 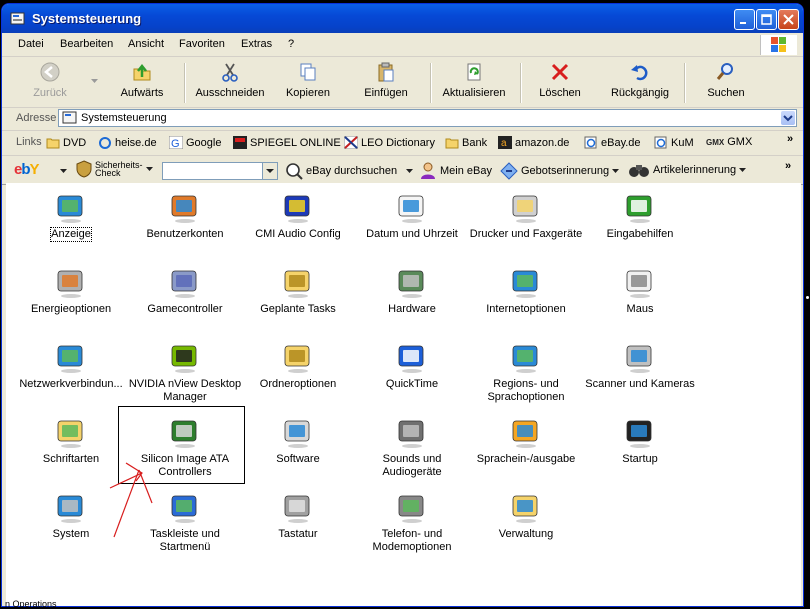 I want to click on maximize-icon, so click(x=766, y=19).